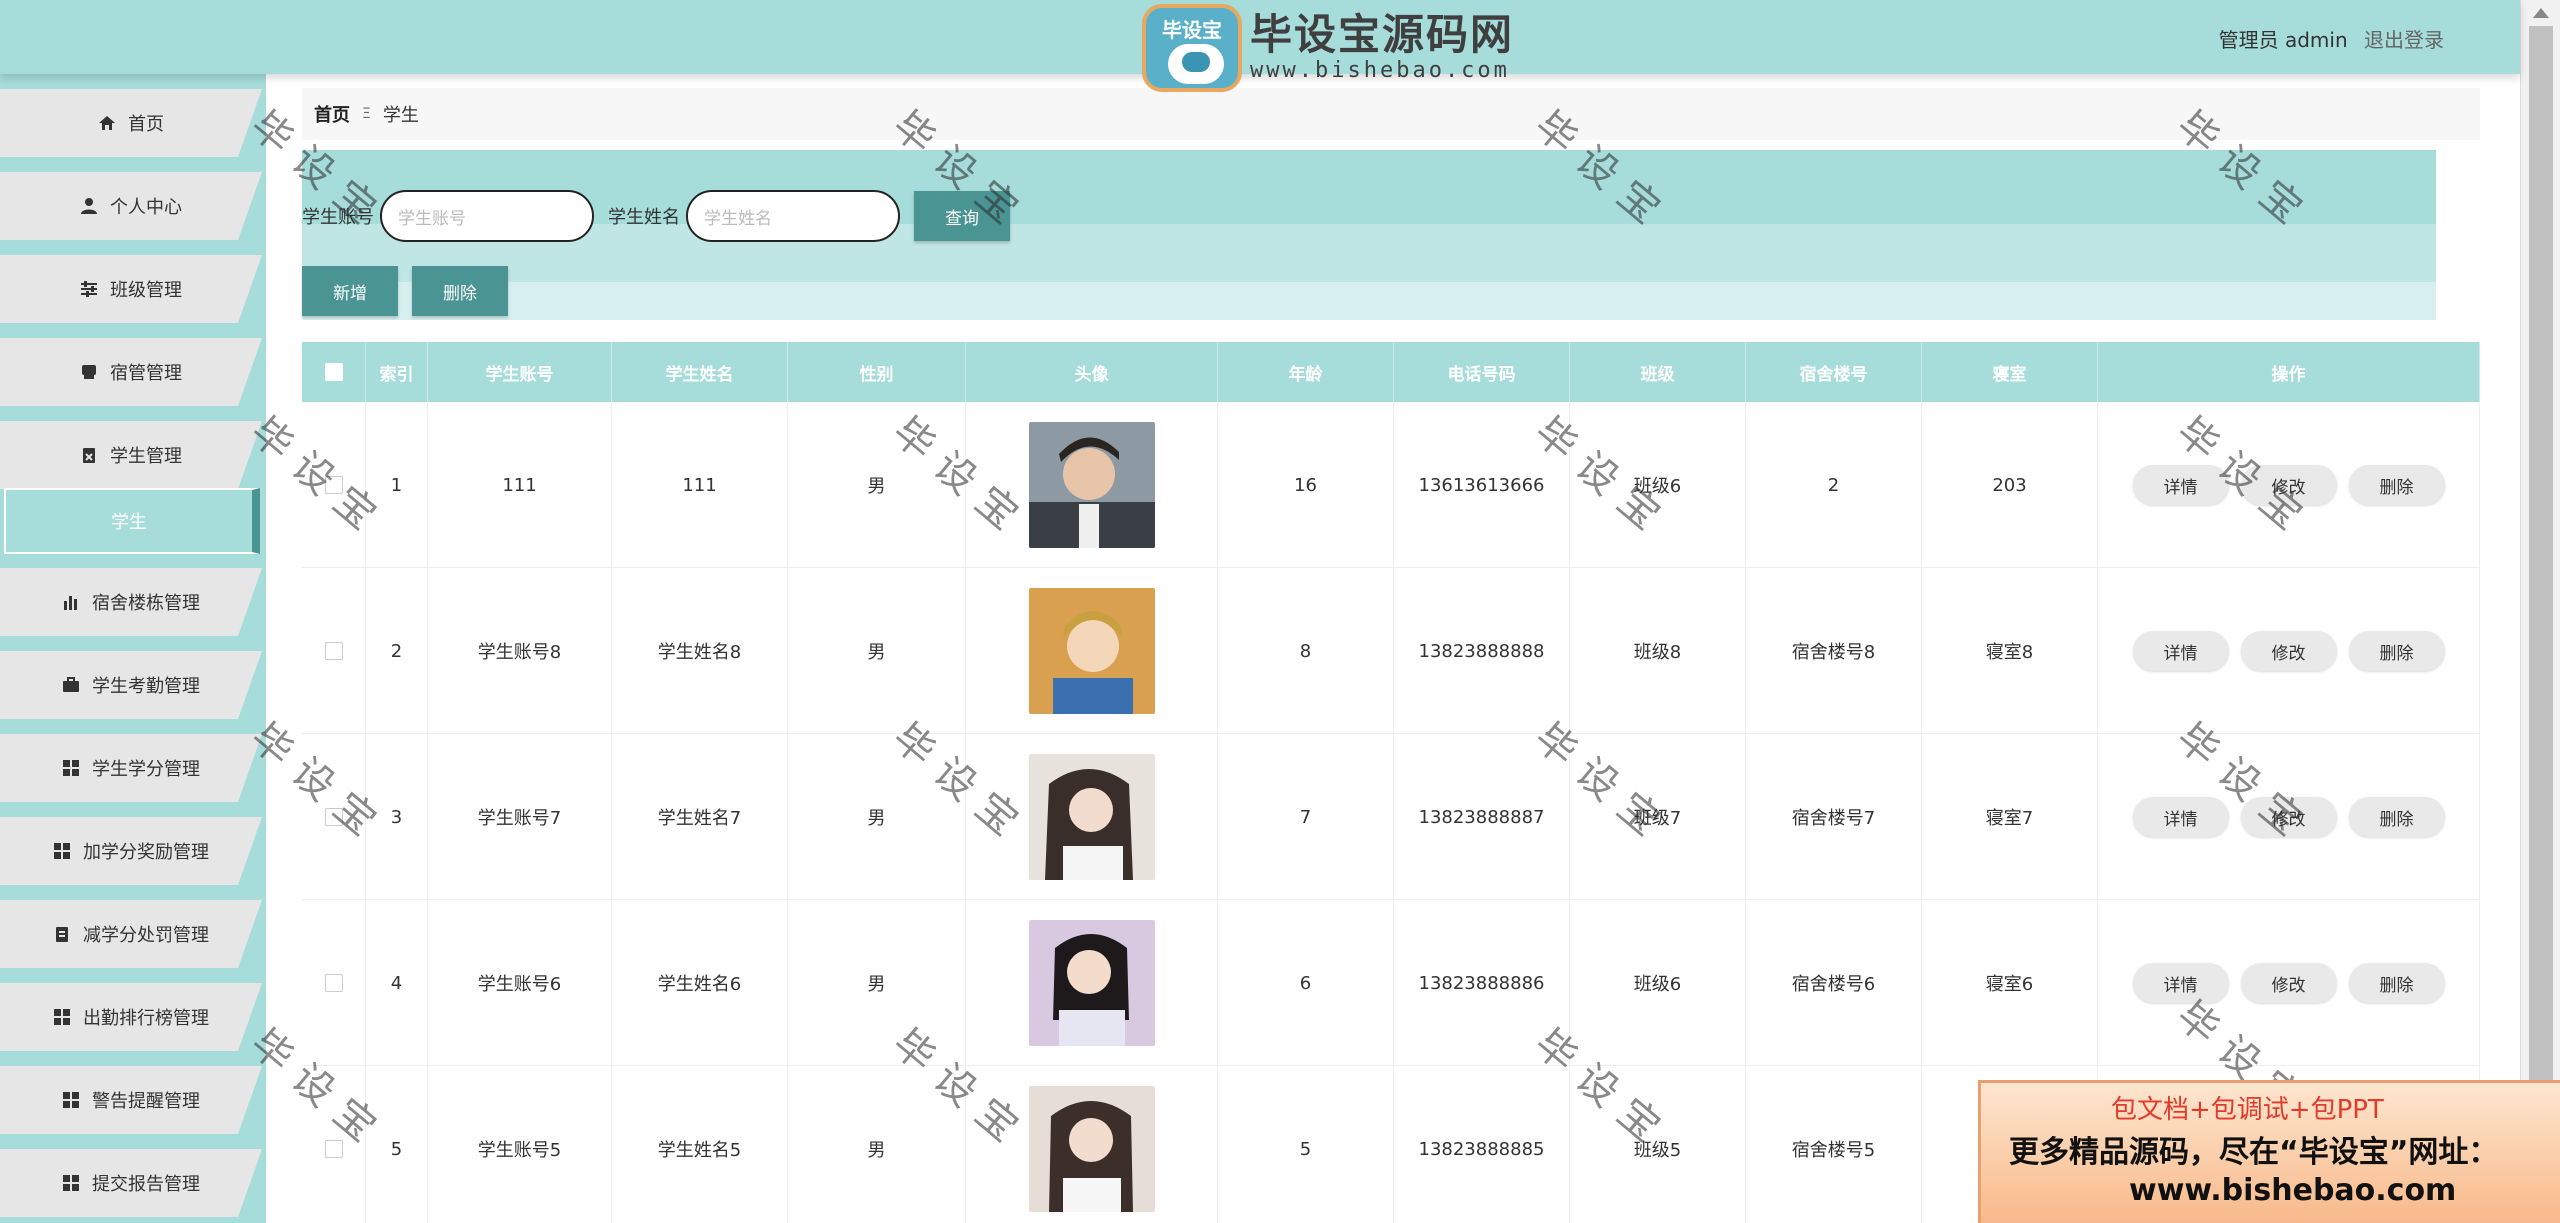 The image size is (2560, 1223). I want to click on account-label: 学生账号, so click(338, 217).